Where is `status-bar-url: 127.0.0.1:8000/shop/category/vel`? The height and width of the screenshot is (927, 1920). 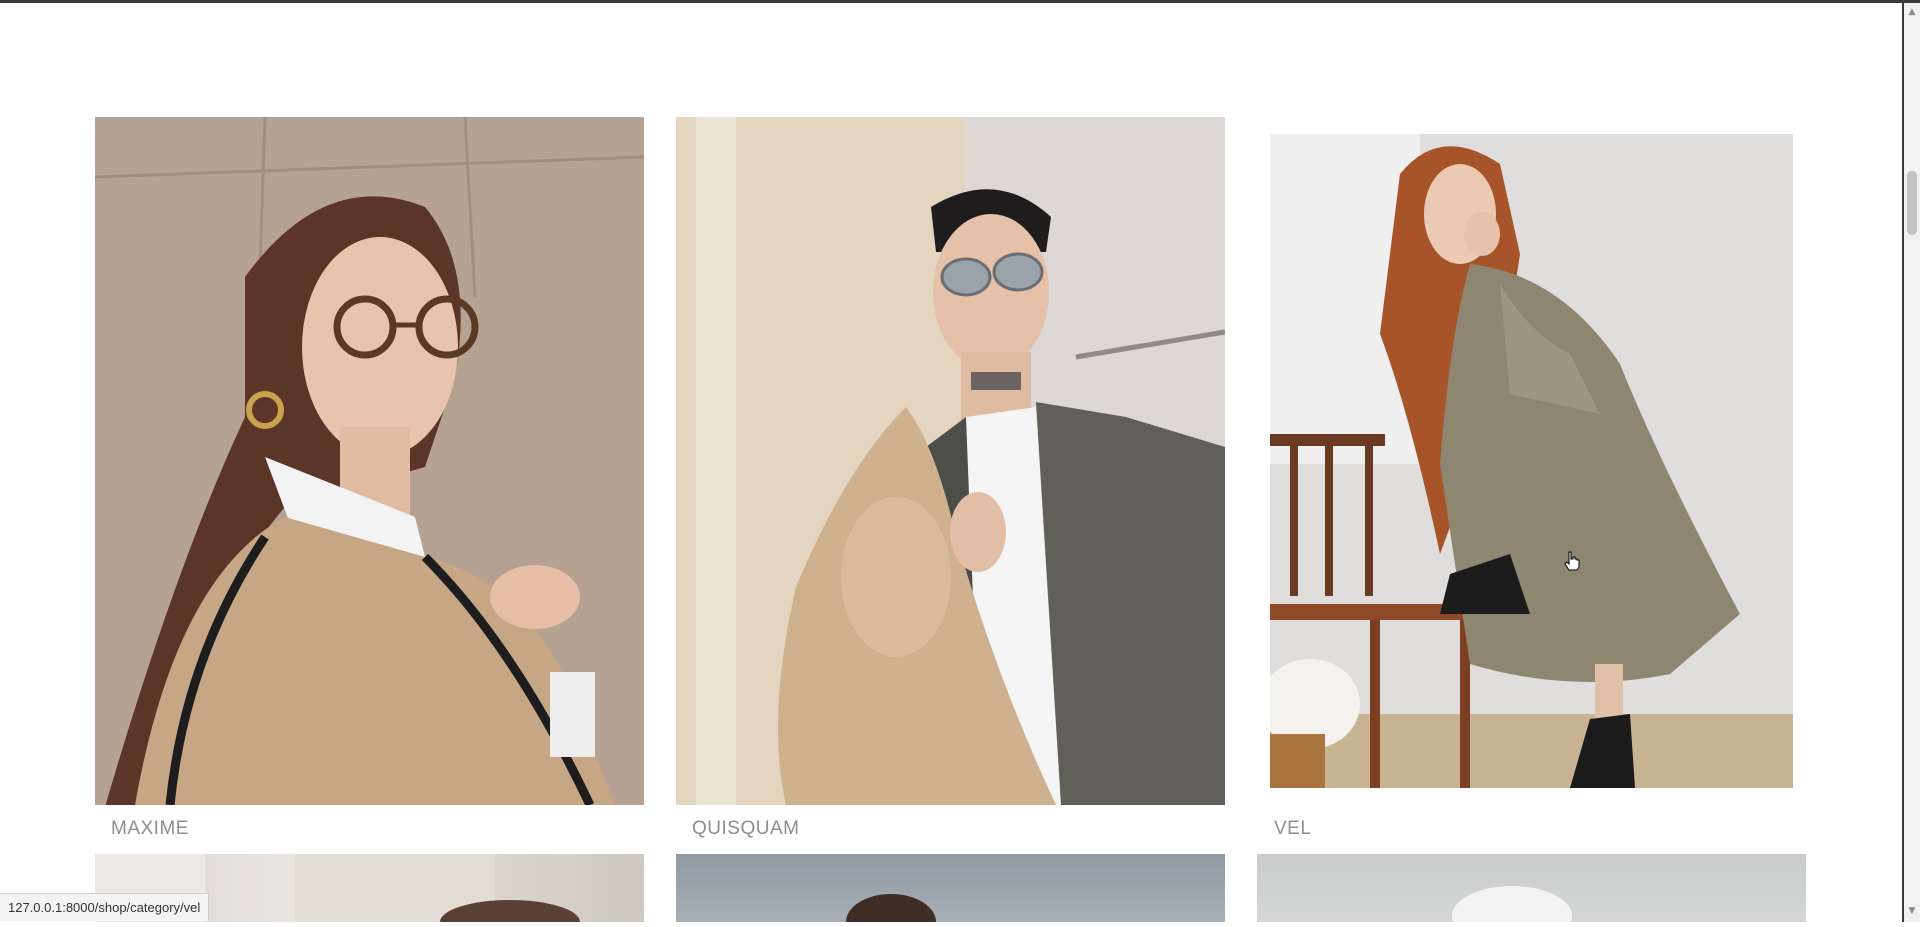 status-bar-url: 127.0.0.1:8000/shop/category/vel is located at coordinates (105, 907).